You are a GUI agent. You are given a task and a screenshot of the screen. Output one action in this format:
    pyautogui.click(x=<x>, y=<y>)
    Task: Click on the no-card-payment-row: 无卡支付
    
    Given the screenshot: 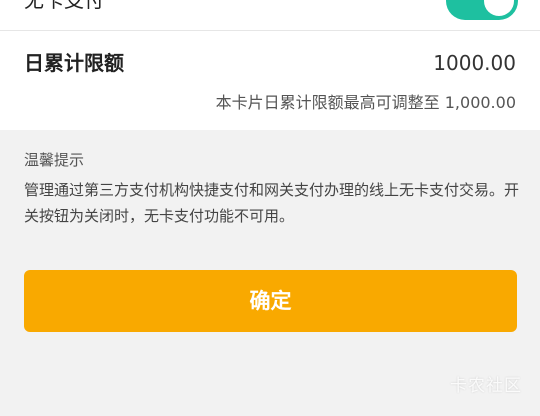 What is the action you would take?
    pyautogui.click(x=270, y=15)
    